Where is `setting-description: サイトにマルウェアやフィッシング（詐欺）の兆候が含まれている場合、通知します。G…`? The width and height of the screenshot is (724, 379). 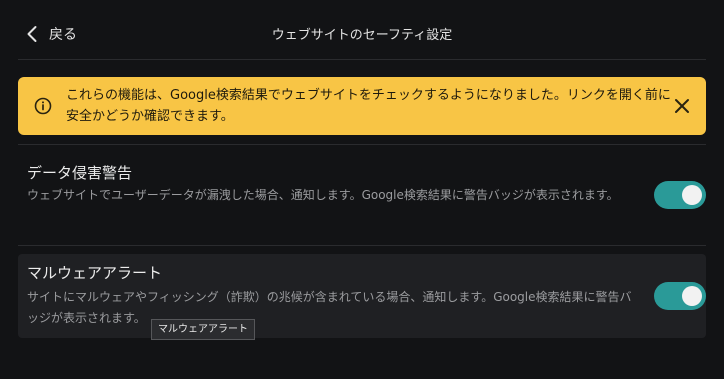 setting-description: サイトにマルウェアやフィッシング（詐欺）の兆候が含まれている場合、通知します。G… is located at coordinates (329, 307).